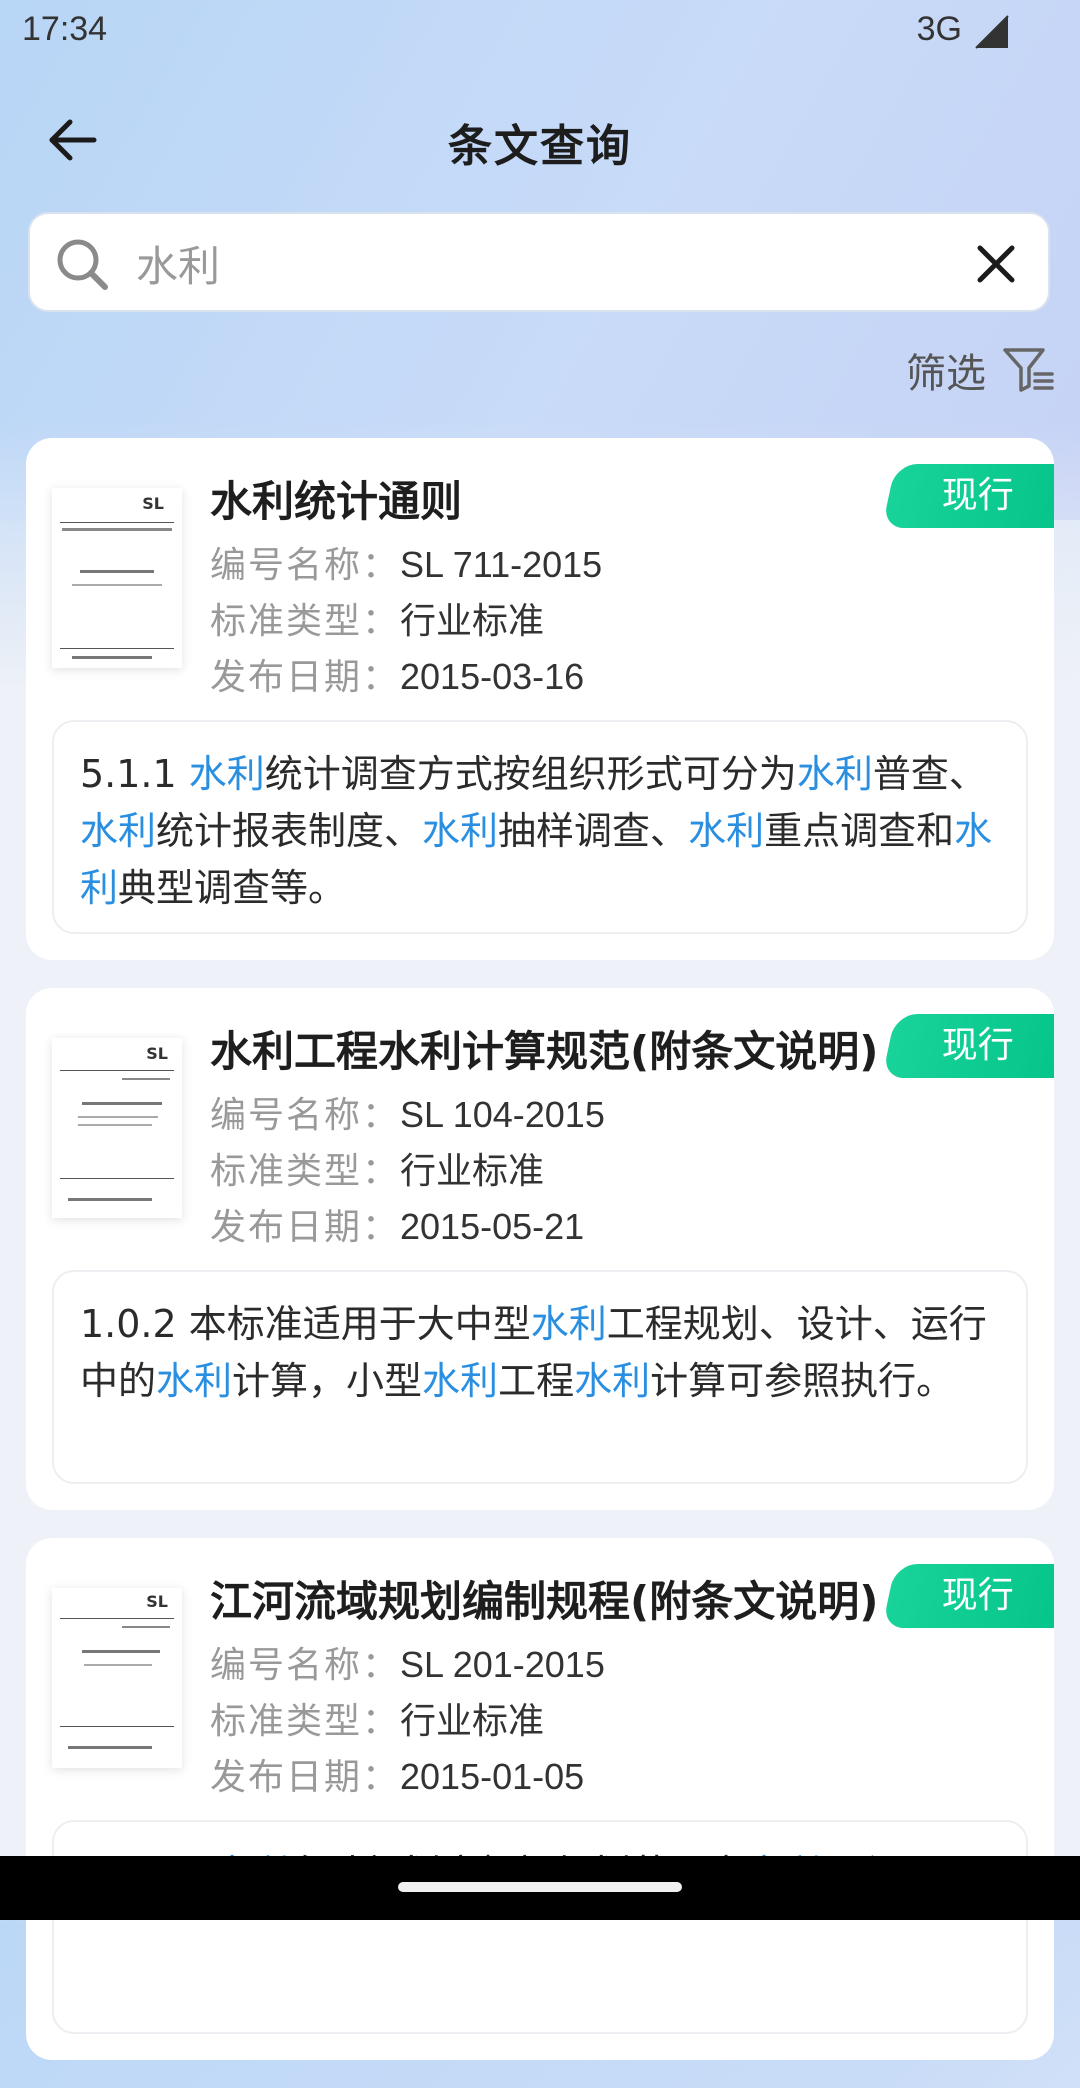 The height and width of the screenshot is (2088, 1080). I want to click on card-title: 水利统计通则, so click(336, 501).